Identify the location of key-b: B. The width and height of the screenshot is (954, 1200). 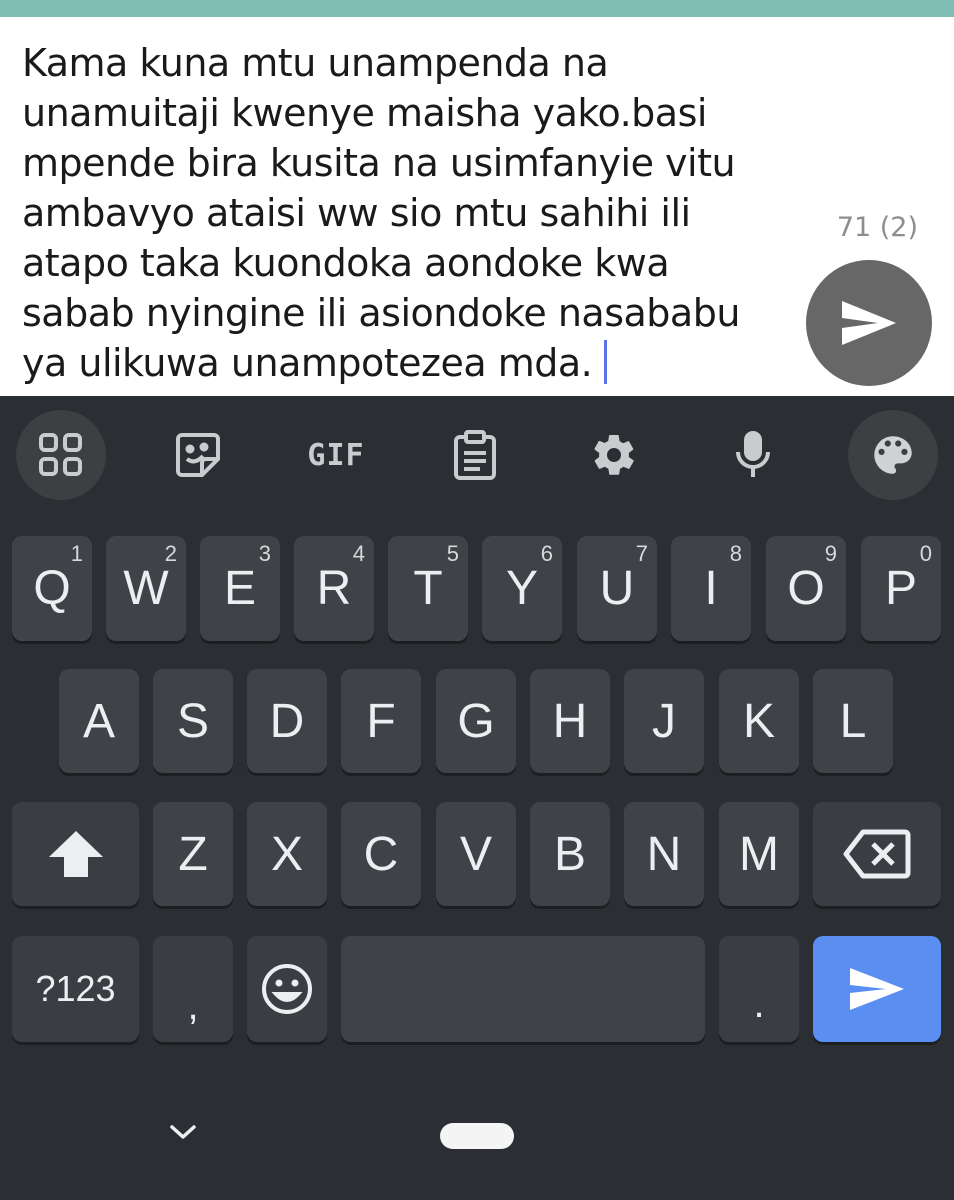
(570, 854).